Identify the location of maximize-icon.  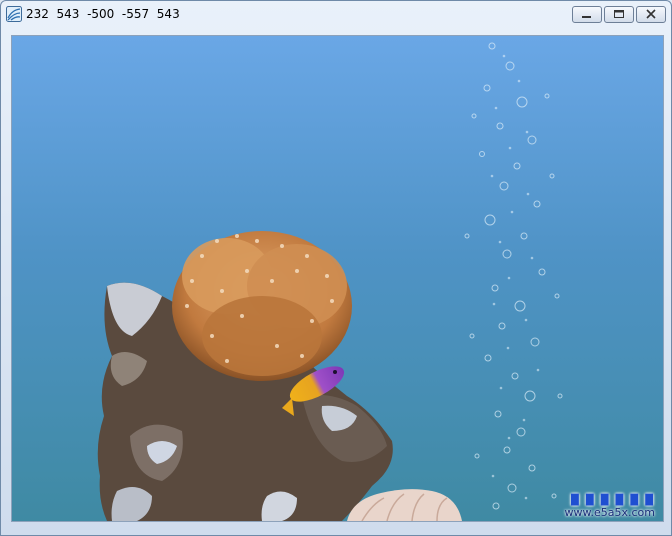
(619, 14).